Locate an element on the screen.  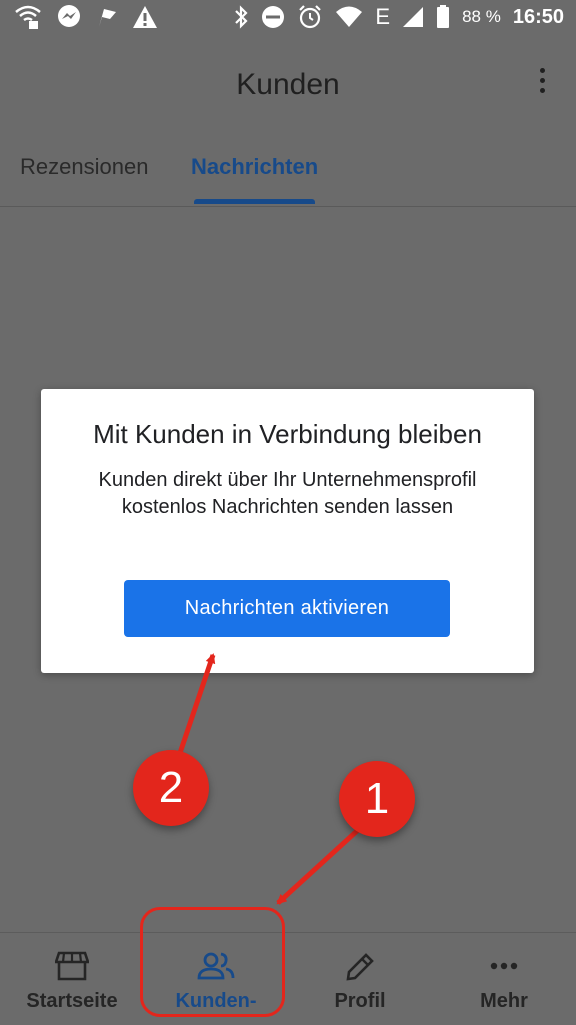
step-badge-2: 2 is located at coordinates (171, 788).